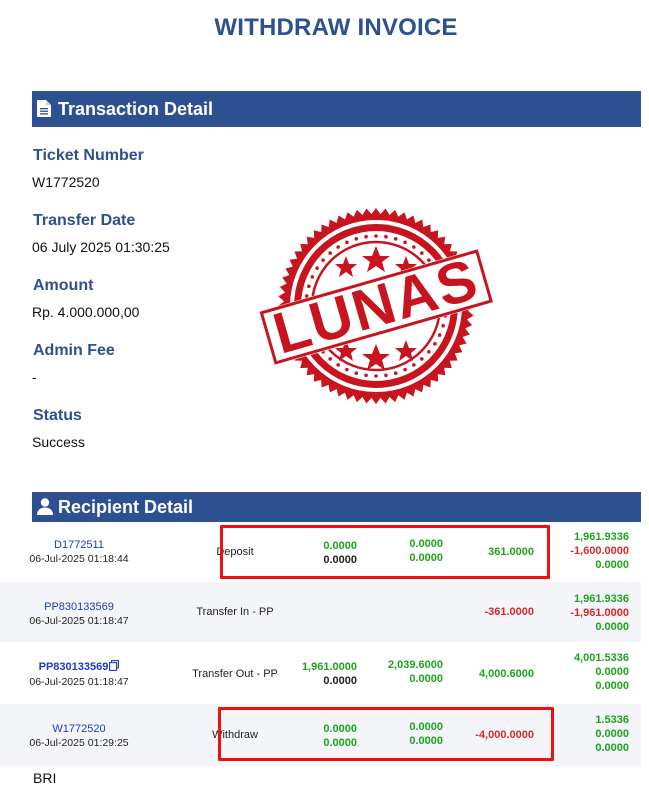 The image size is (649, 800). Describe the element at coordinates (79, 729) in the screenshot. I see `transaction-id-link: W1772520` at that location.